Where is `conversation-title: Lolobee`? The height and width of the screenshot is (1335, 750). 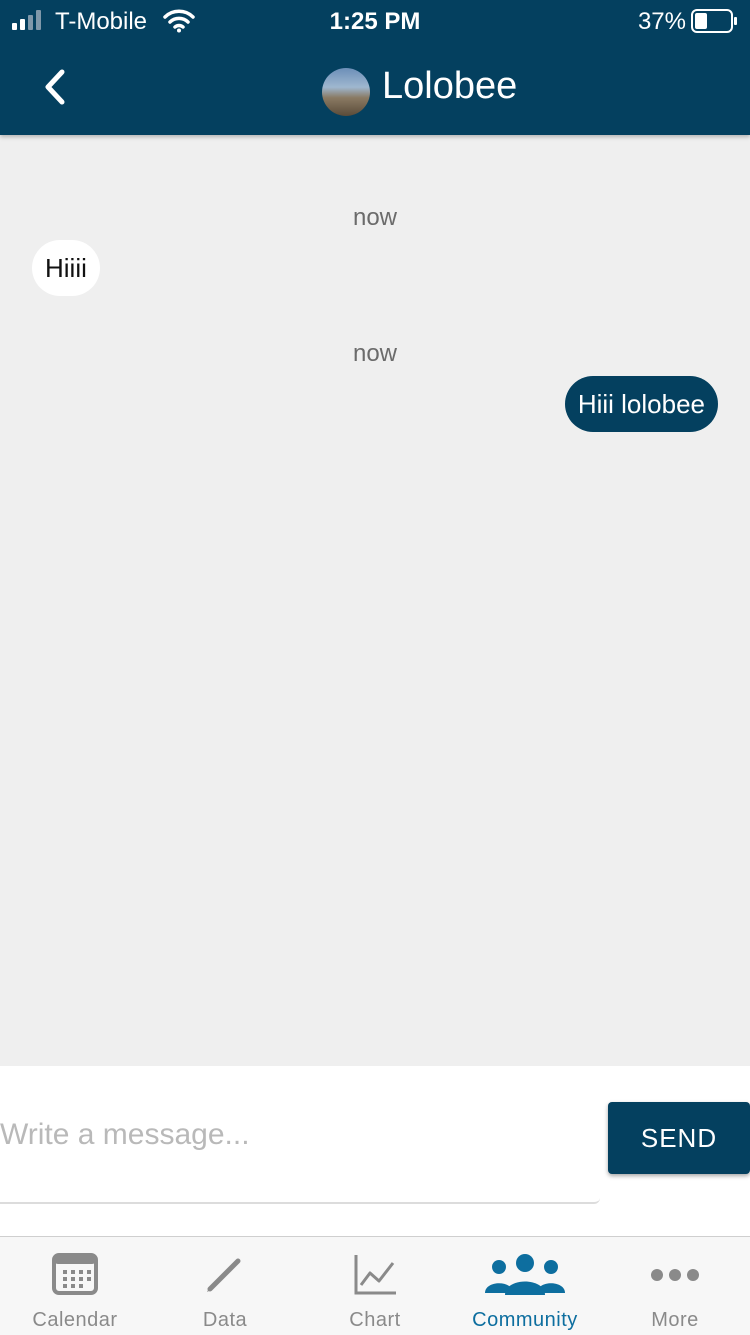 conversation-title: Lolobee is located at coordinates (450, 86).